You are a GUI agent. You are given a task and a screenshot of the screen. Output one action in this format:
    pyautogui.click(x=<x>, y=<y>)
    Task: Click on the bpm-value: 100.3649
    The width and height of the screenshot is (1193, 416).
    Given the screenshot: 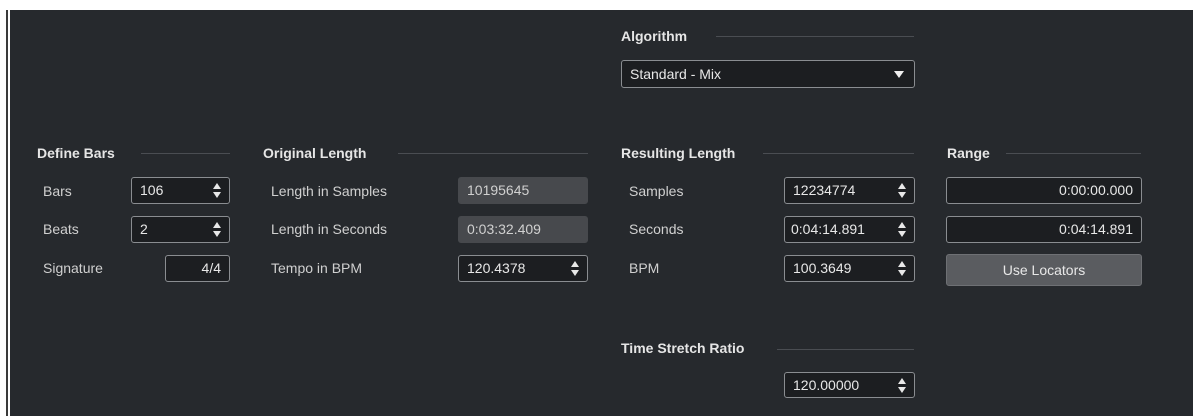 What is the action you would take?
    pyautogui.click(x=822, y=268)
    